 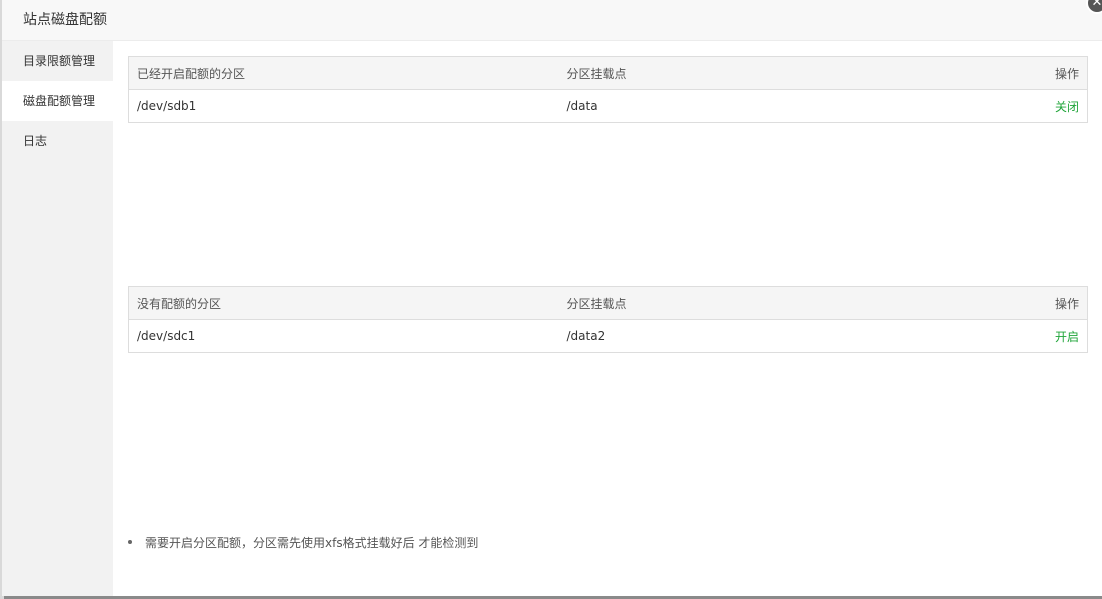 I want to click on partition-cell: /dev/sdc1, so click(x=166, y=336).